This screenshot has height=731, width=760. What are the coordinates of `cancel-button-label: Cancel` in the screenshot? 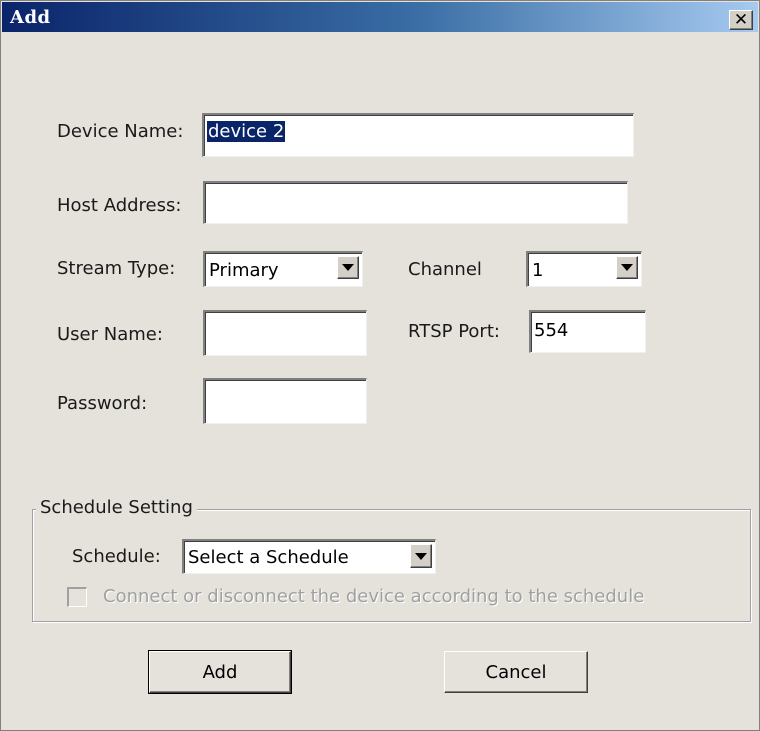 It's located at (516, 672).